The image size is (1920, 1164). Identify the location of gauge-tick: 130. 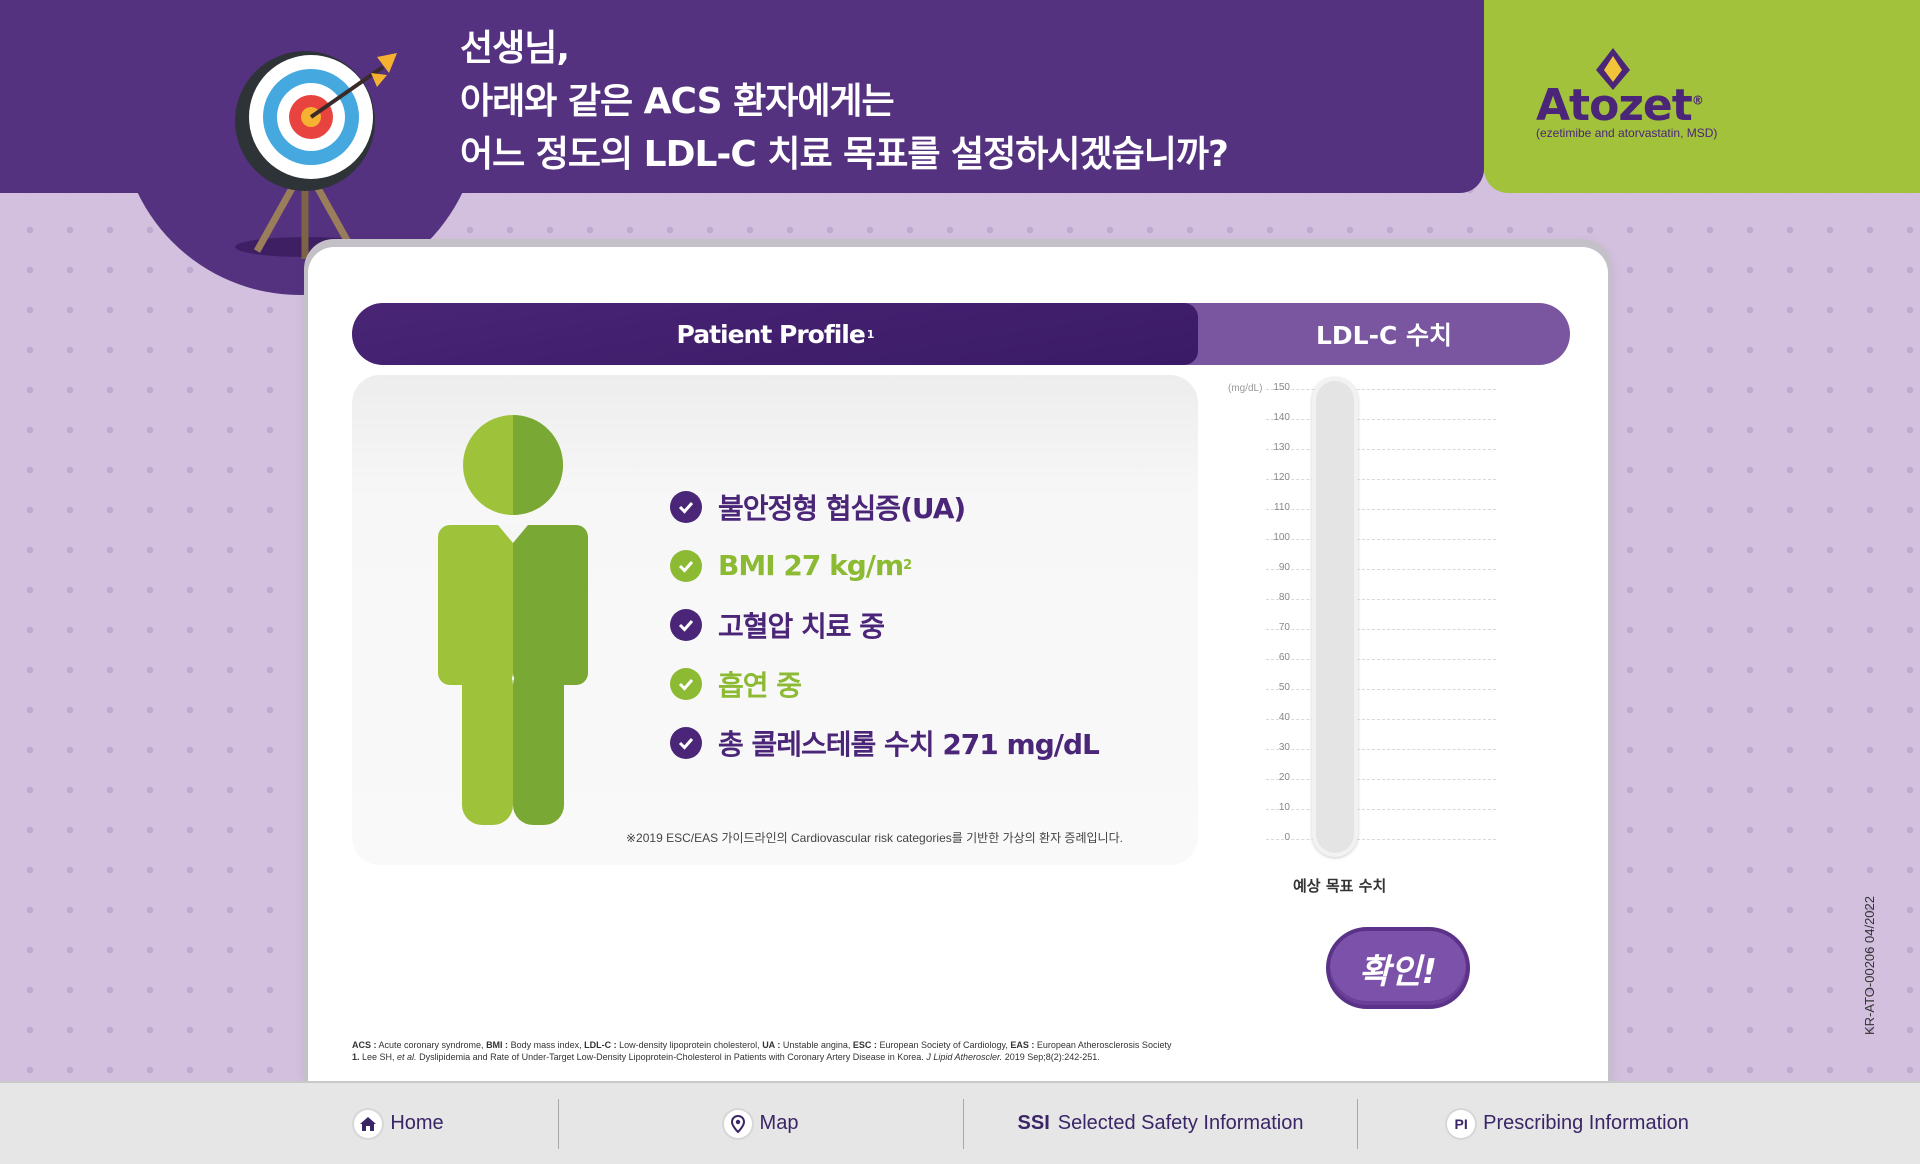
(1381, 447).